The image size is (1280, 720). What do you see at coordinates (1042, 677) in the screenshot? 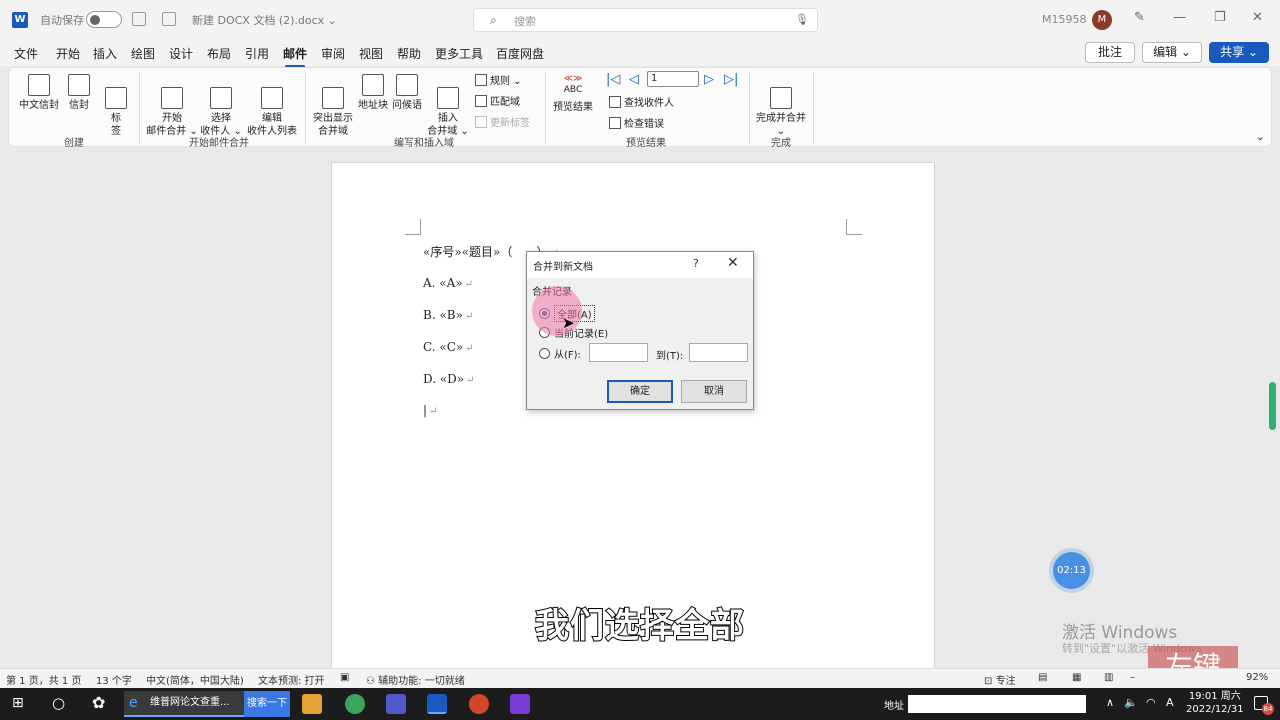
I see `read-mode-icon: ▤` at bounding box center [1042, 677].